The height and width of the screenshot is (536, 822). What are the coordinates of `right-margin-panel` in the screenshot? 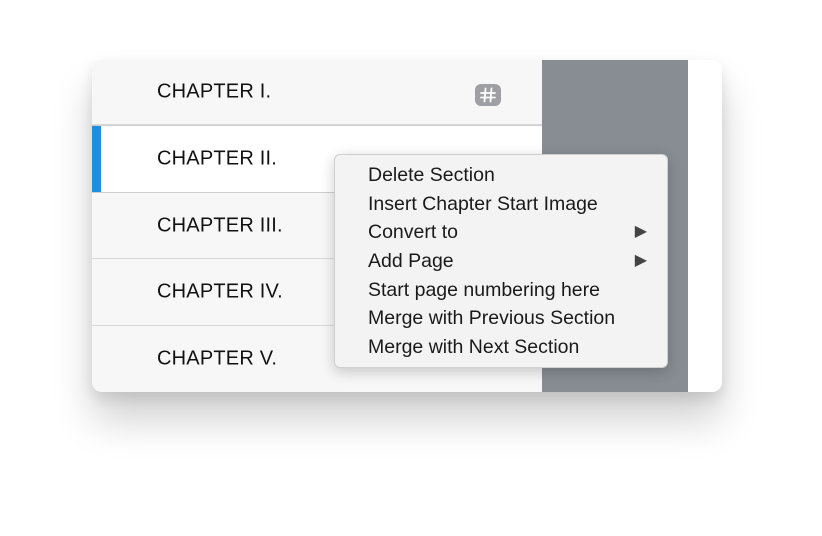 It's located at (705, 226).